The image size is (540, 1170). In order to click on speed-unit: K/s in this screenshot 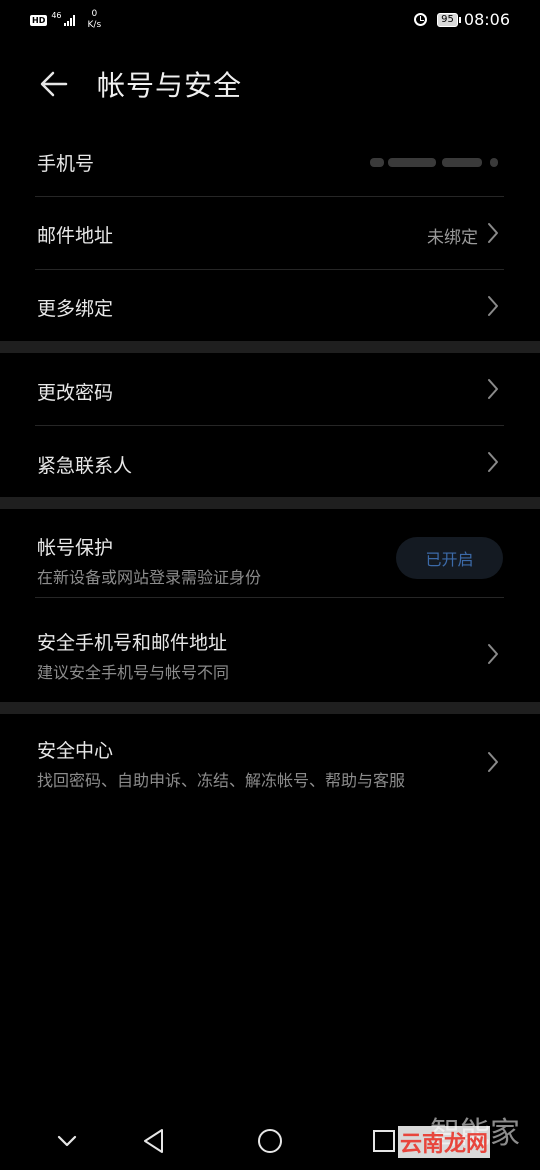, I will do `click(94, 25)`.